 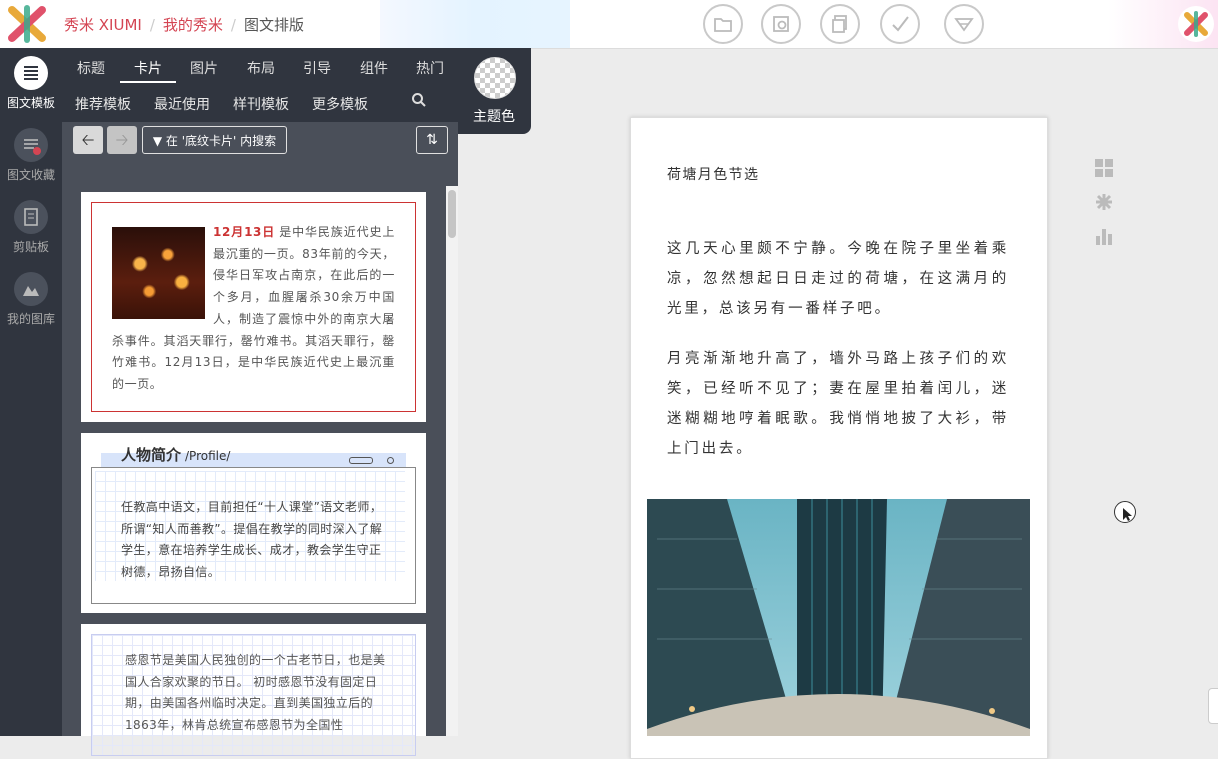 I want to click on sidebar-item-templates: 图文模板, so click(x=31, y=83).